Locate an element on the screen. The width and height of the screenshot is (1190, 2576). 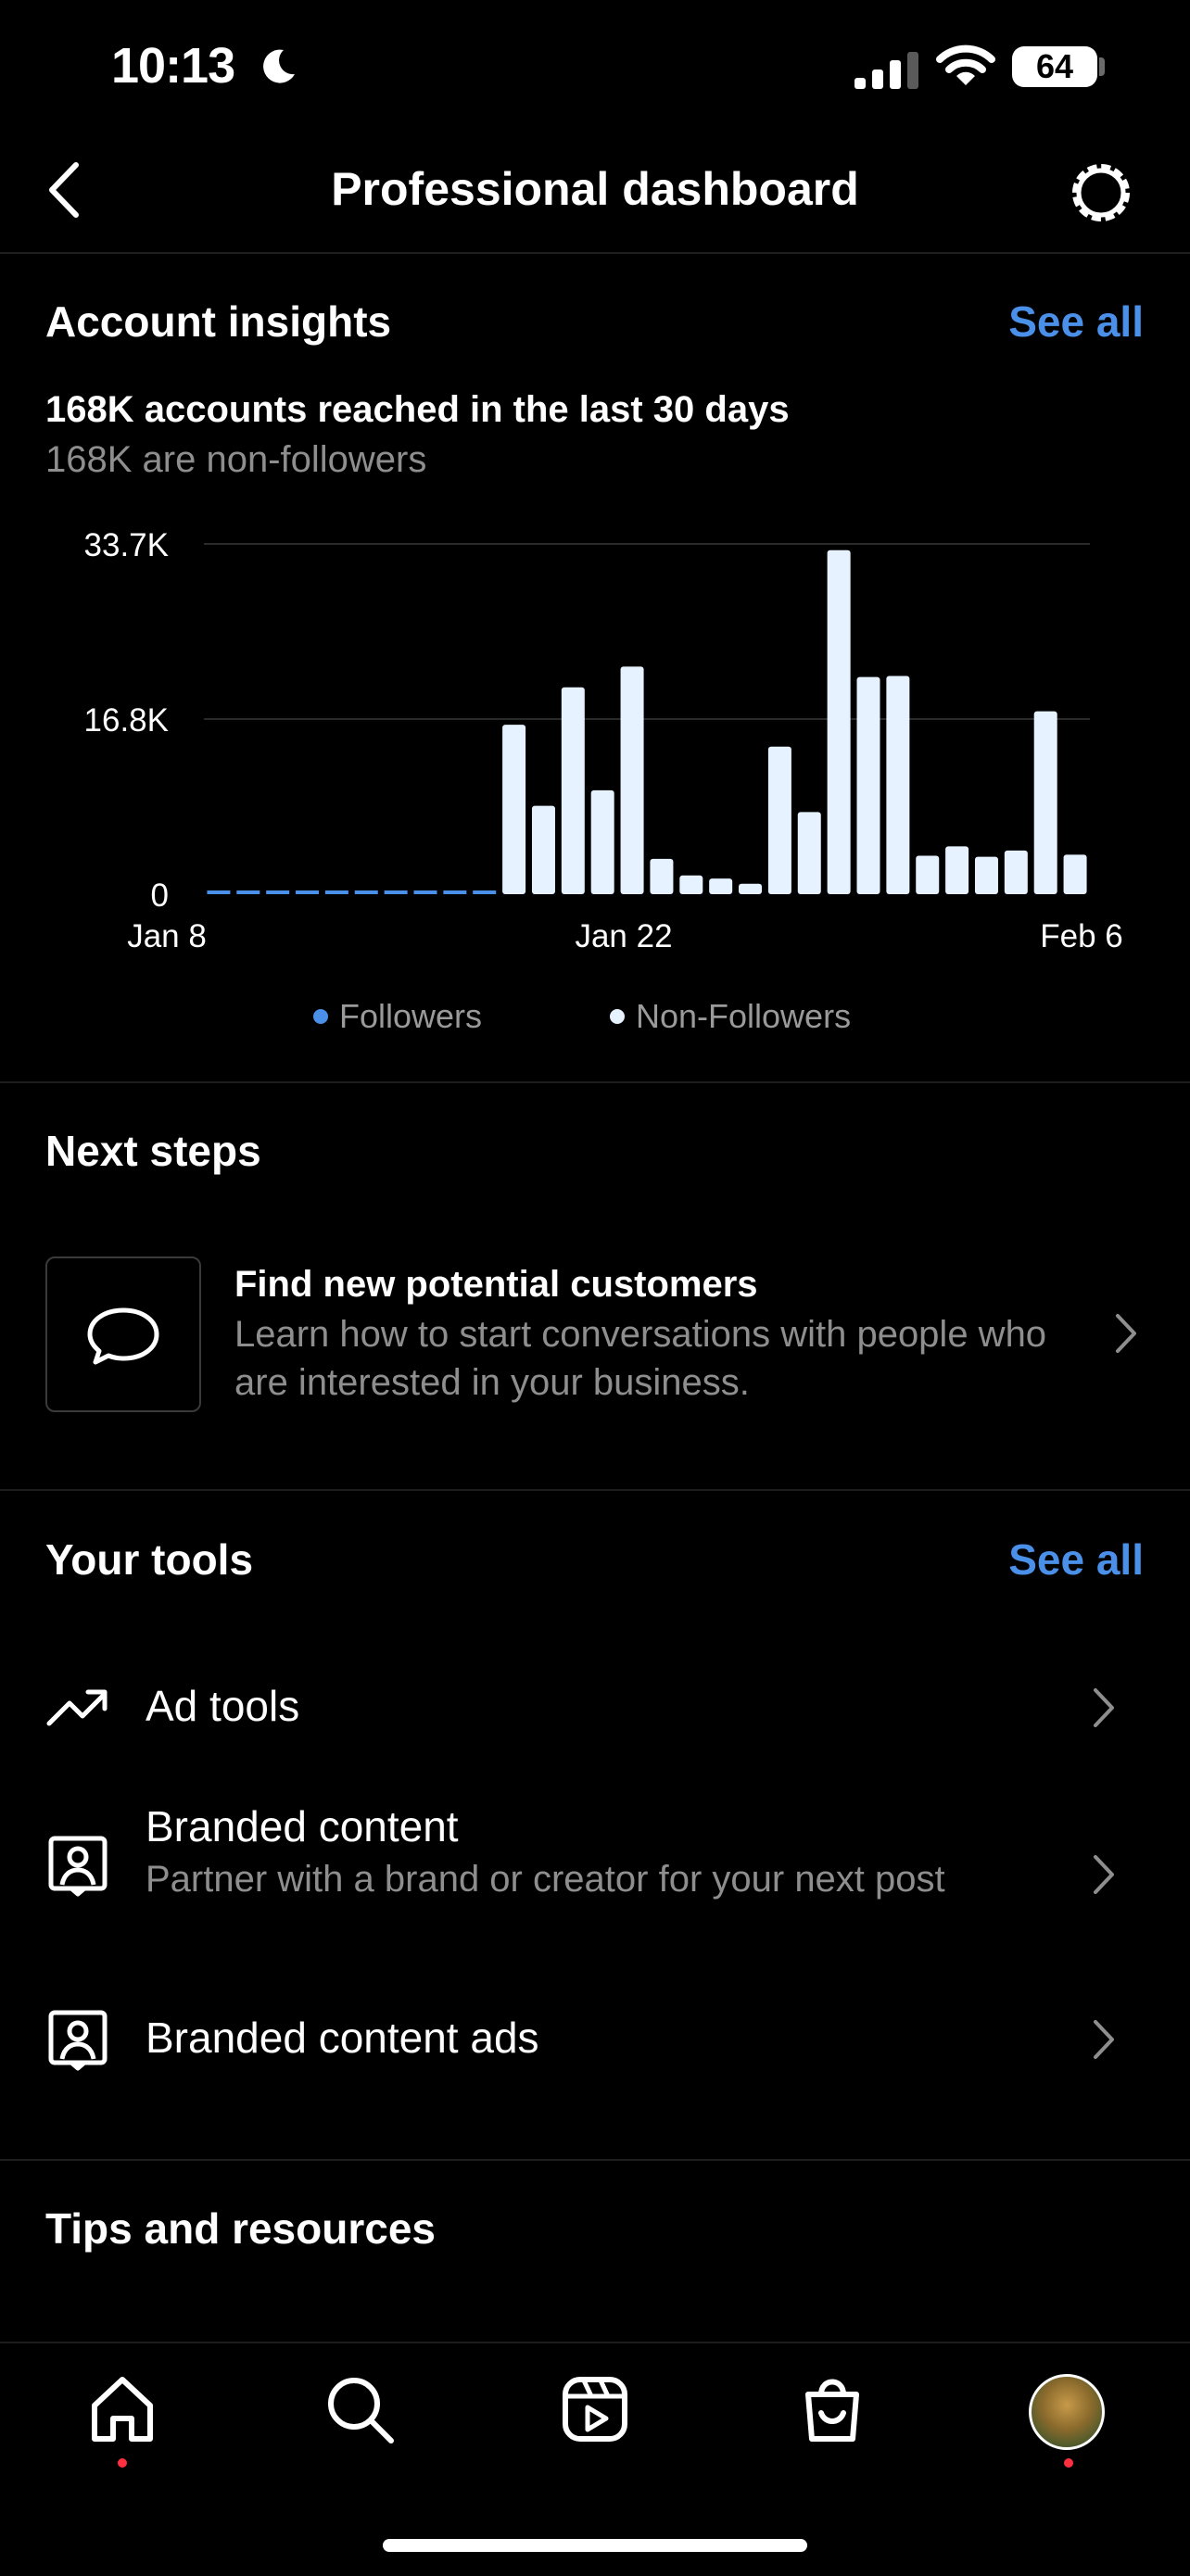
trending-up-icon is located at coordinates (77, 1708).